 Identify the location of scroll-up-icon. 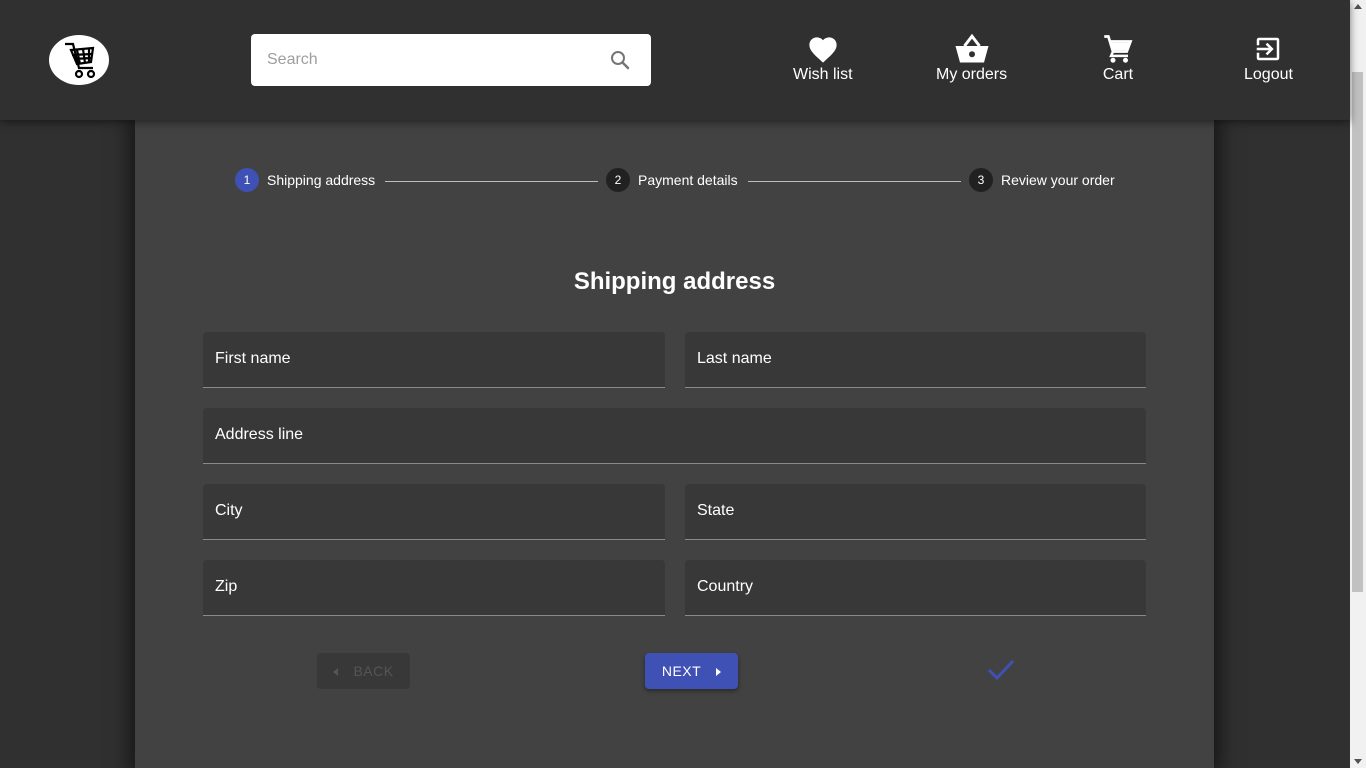
(1358, 6).